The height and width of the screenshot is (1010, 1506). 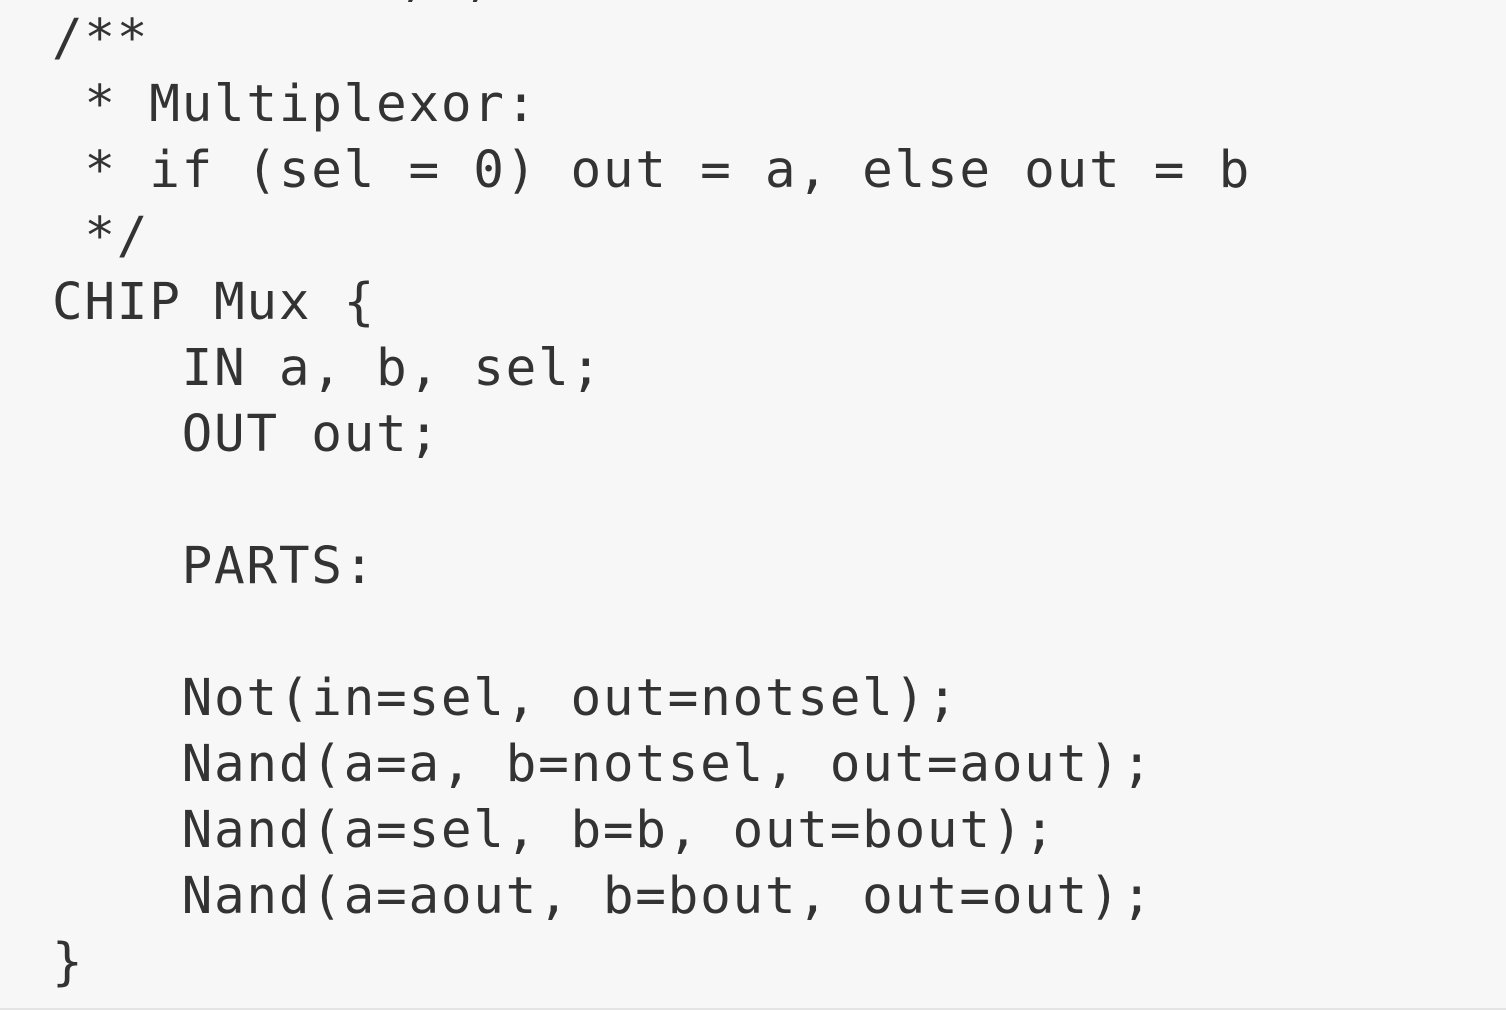 I want to click on code-line-nand-gate-b: Nand(a=sel, b=b, out=bout);, so click(x=554, y=830).